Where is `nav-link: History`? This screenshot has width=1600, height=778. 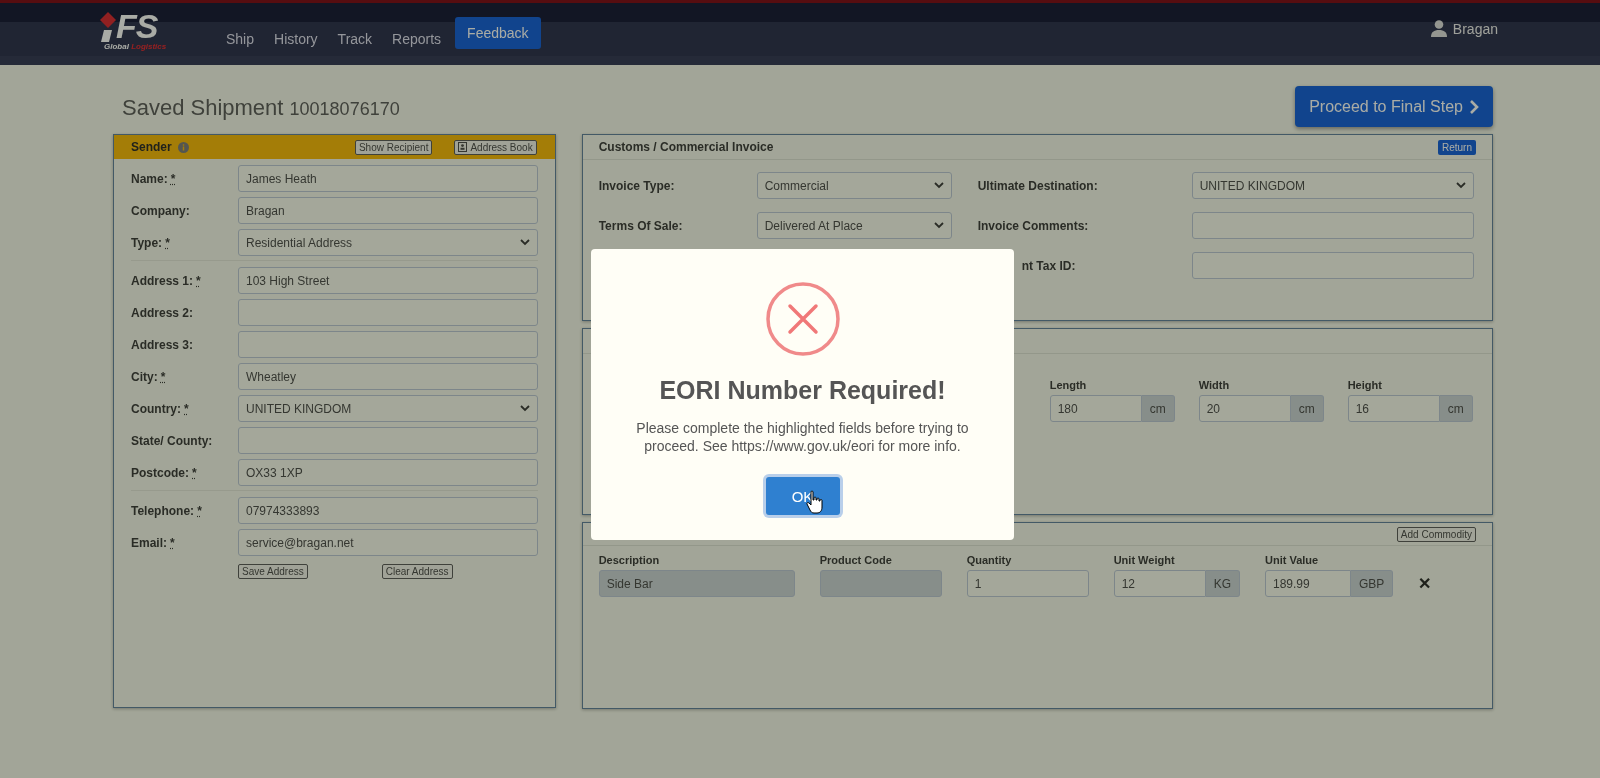
nav-link: History is located at coordinates (296, 39).